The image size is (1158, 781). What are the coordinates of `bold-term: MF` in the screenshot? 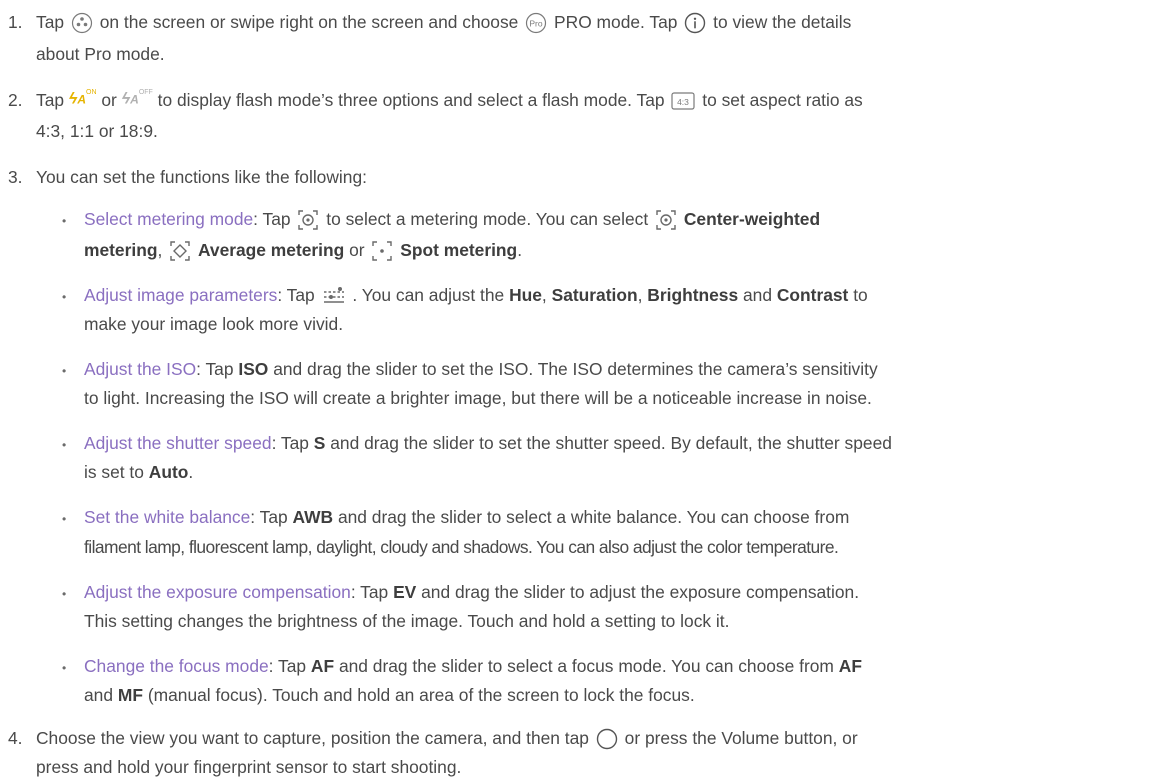 It's located at (130, 695).